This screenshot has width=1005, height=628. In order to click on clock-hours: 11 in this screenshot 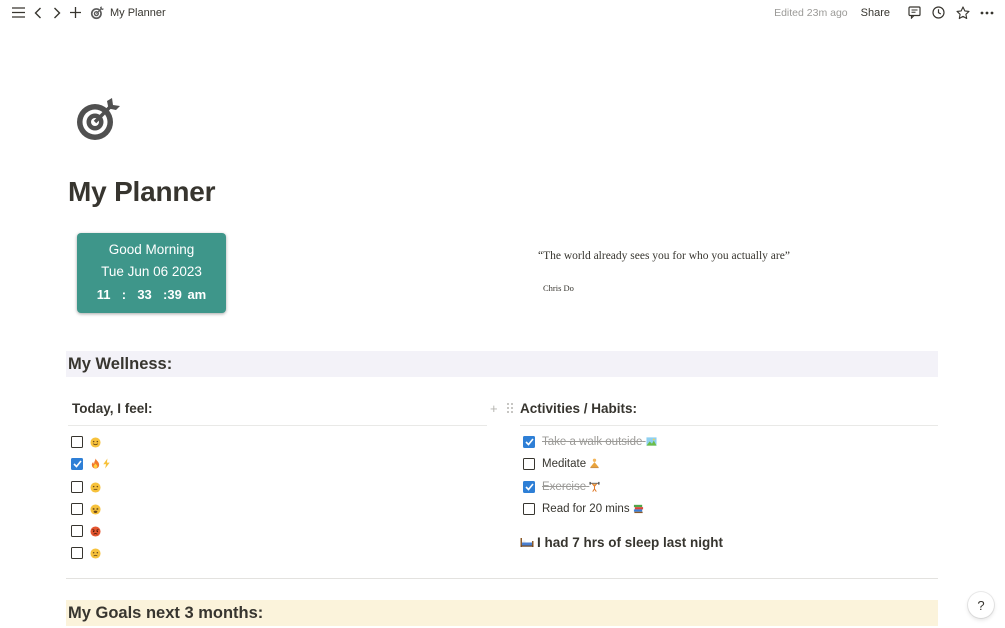, I will do `click(103, 294)`.